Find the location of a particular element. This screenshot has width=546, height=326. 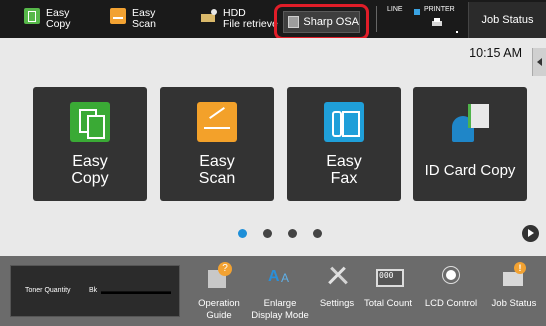

brightness-icon is located at coordinates (451, 275).